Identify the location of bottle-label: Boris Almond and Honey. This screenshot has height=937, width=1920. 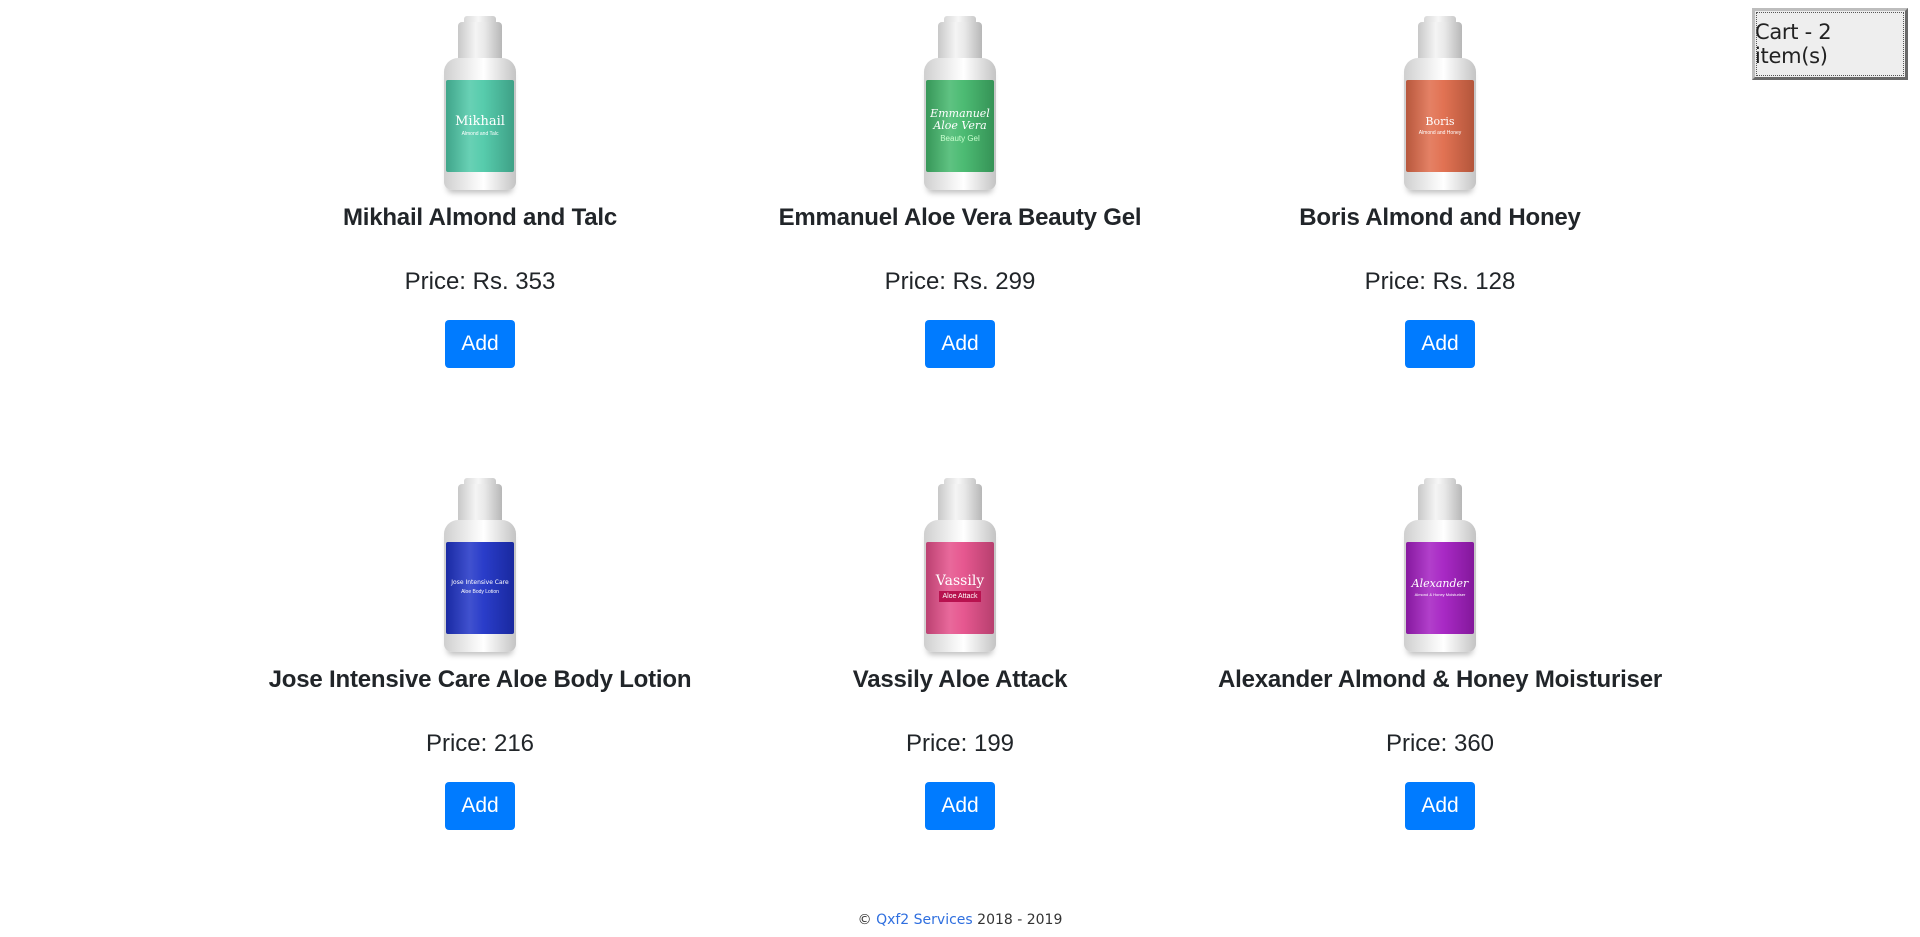
(1440, 126).